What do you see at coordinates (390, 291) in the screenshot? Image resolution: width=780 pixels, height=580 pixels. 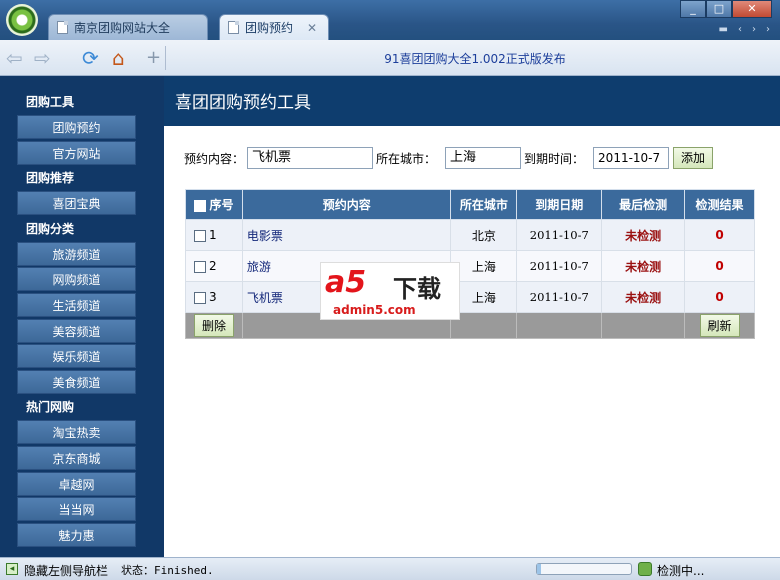 I see `watermark-logo: a5 下载 admin5.com` at bounding box center [390, 291].